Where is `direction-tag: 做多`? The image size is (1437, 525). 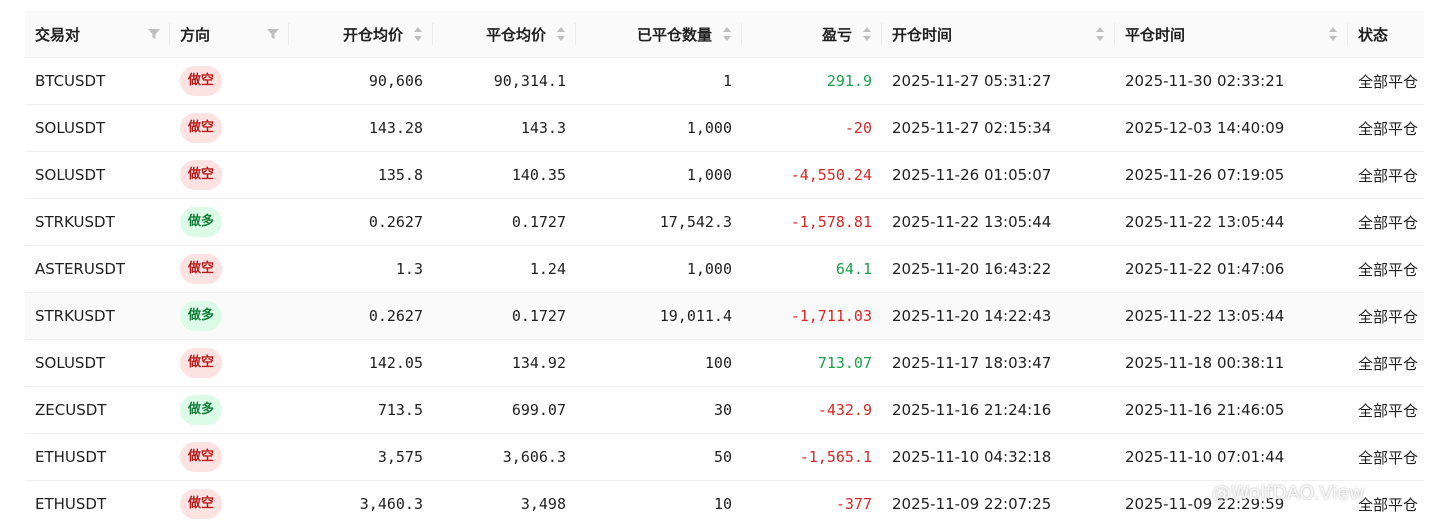 direction-tag: 做多 is located at coordinates (201, 316).